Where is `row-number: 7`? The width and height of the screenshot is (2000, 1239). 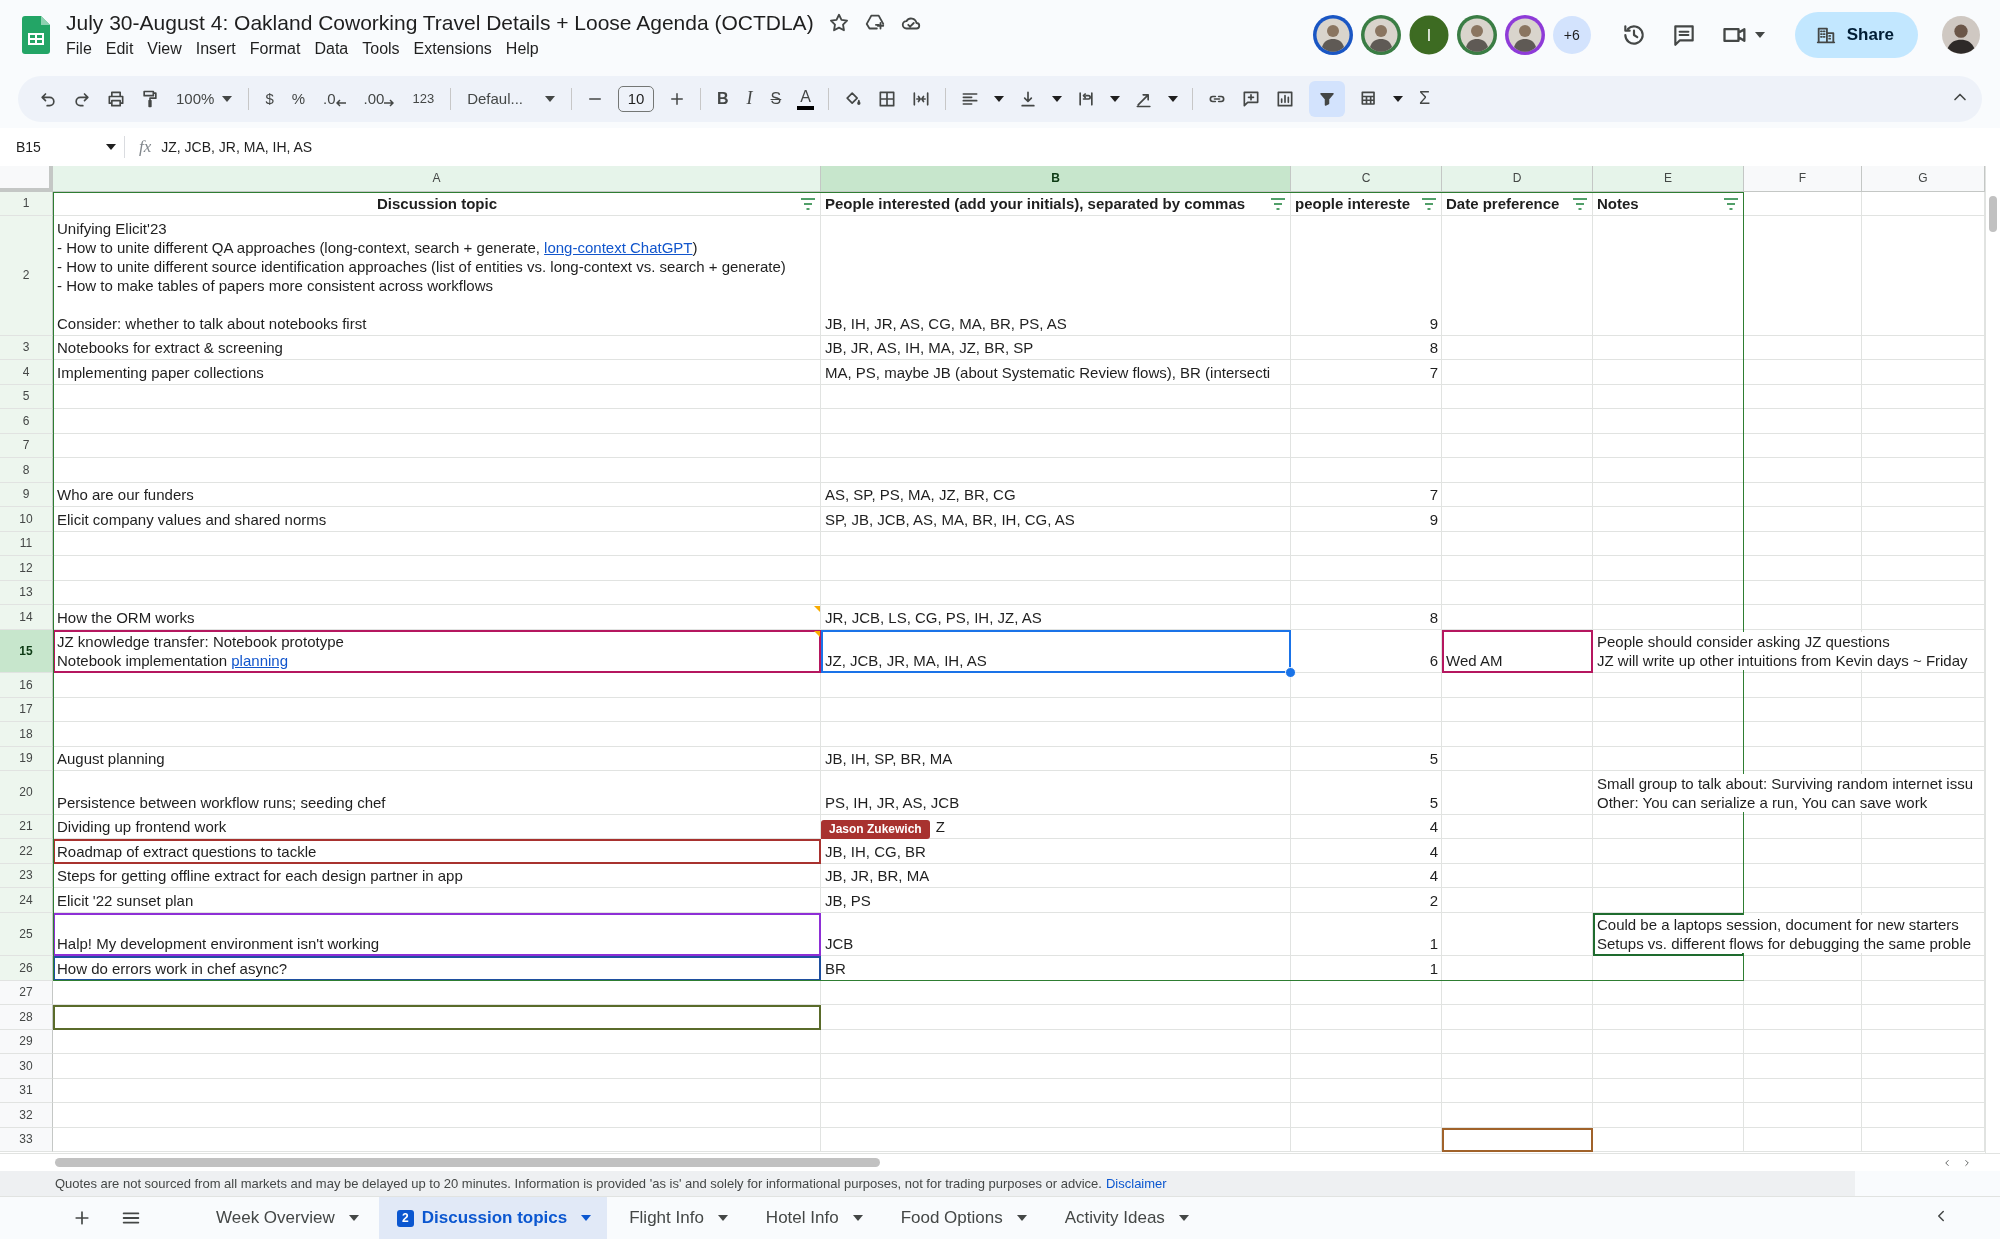 row-number: 7 is located at coordinates (26, 446).